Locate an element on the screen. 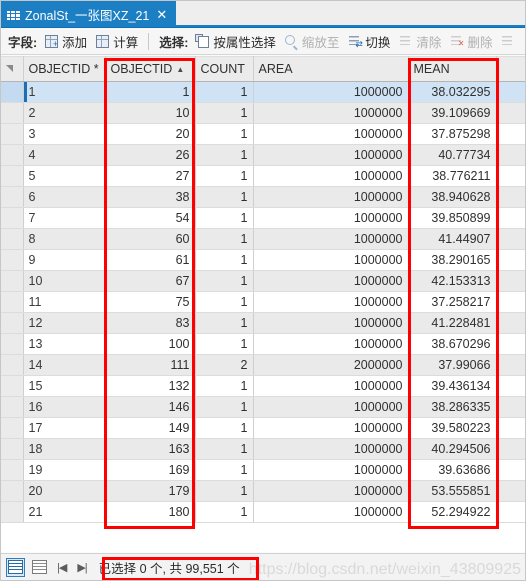 This screenshot has height=581, width=526. table-row: 11 75 1 1000000 37.258217 is located at coordinates (263, 302).